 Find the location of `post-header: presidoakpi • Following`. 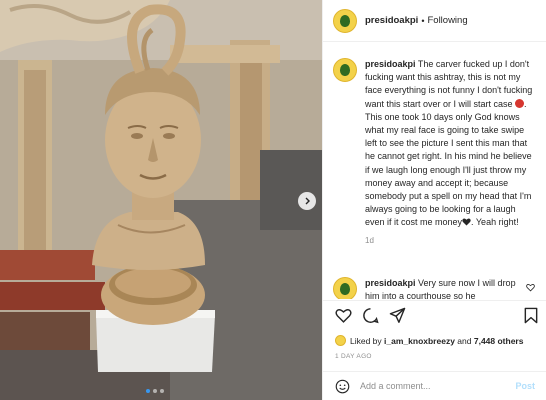

post-header: presidoakpi • Following is located at coordinates (434, 21).